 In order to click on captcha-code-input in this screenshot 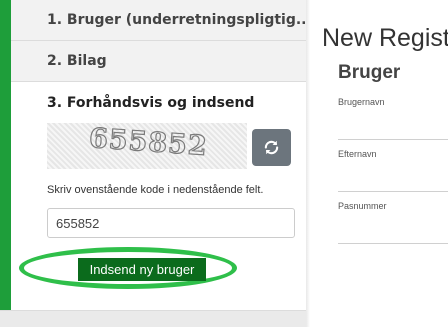, I will do `click(171, 223)`.